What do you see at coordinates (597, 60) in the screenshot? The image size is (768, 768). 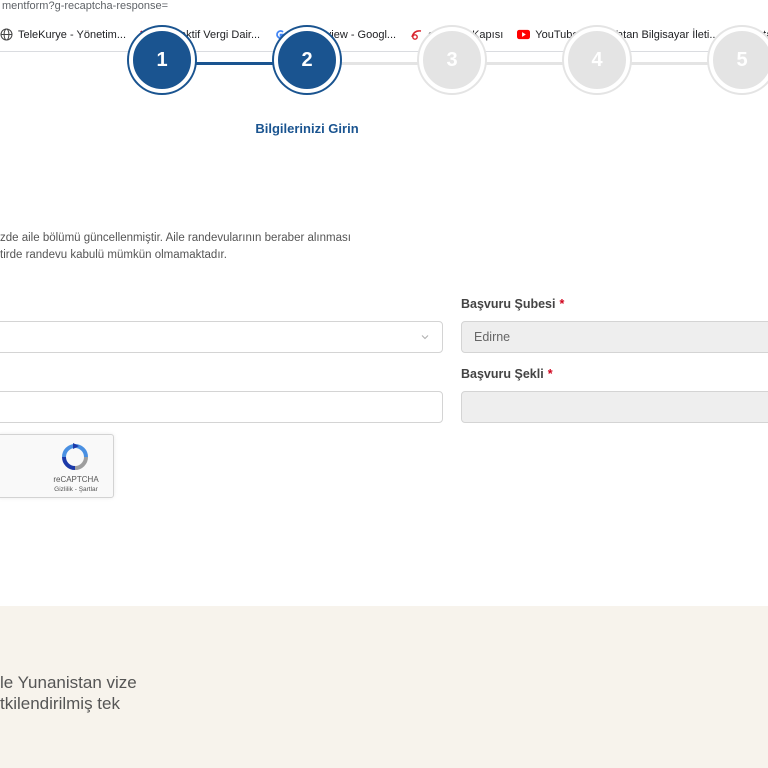 I see `step-4: 4` at bounding box center [597, 60].